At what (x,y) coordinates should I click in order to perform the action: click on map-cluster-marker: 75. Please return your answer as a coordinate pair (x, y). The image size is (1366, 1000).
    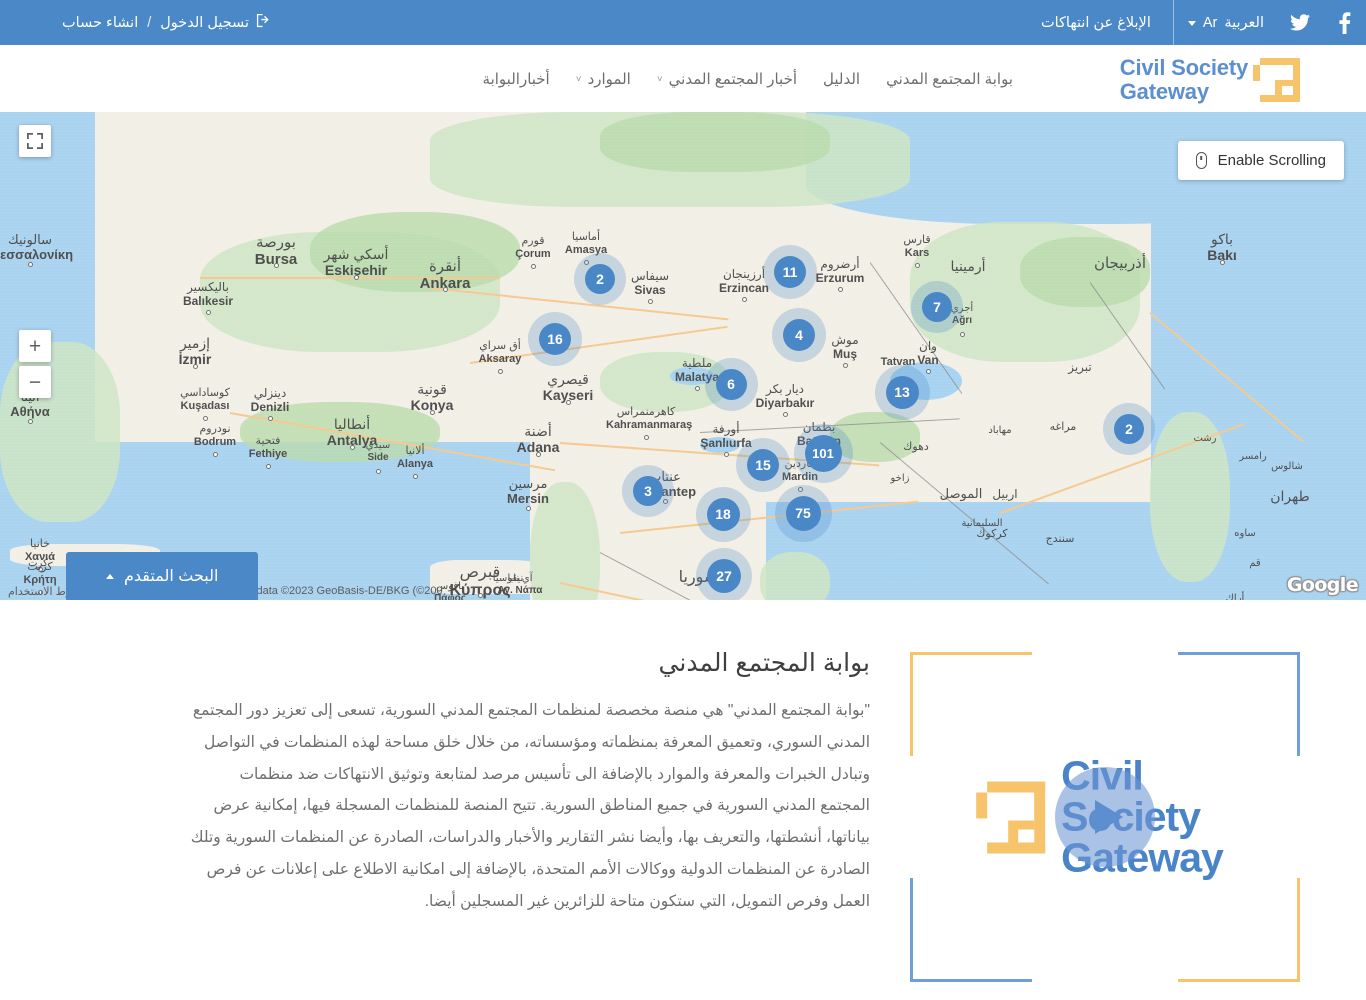
    Looking at the image, I should click on (803, 513).